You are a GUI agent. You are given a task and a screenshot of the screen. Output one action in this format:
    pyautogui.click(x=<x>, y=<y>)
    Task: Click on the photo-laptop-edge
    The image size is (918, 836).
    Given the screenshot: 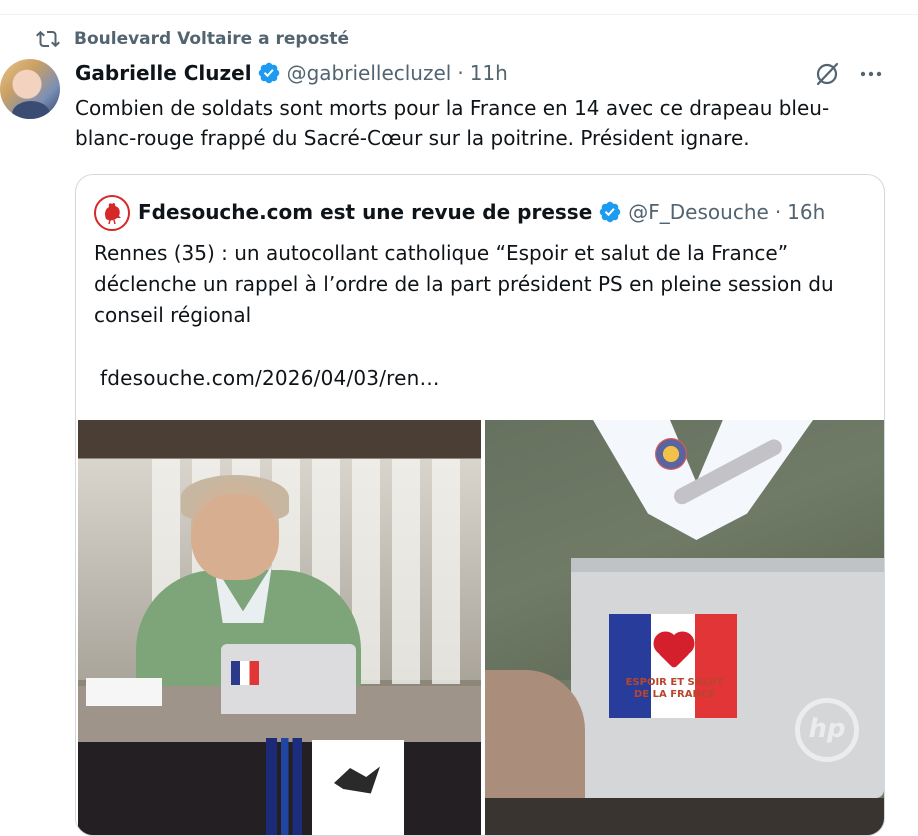 What is the action you would take?
    pyautogui.click(x=727, y=565)
    